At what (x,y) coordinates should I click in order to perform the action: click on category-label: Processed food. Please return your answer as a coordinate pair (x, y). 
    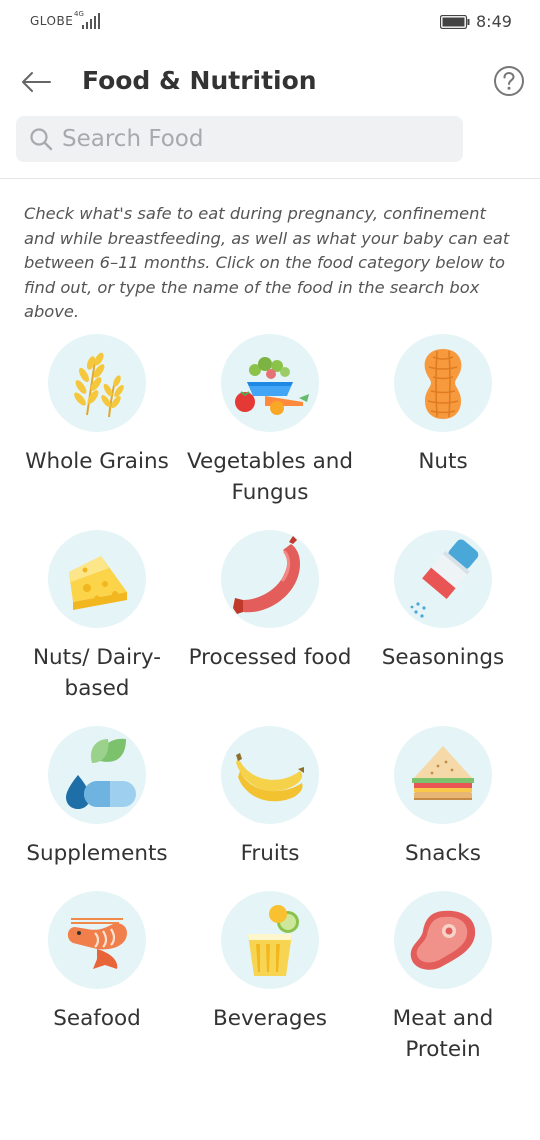
    Looking at the image, I should click on (270, 657).